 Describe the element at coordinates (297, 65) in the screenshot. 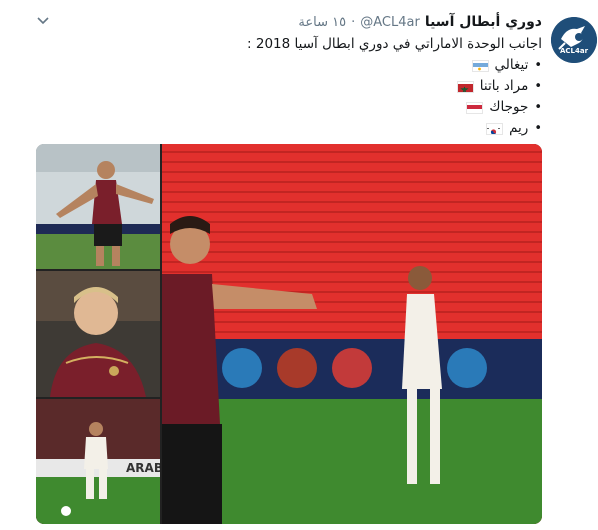

I see `list-item: • تيغالي` at that location.